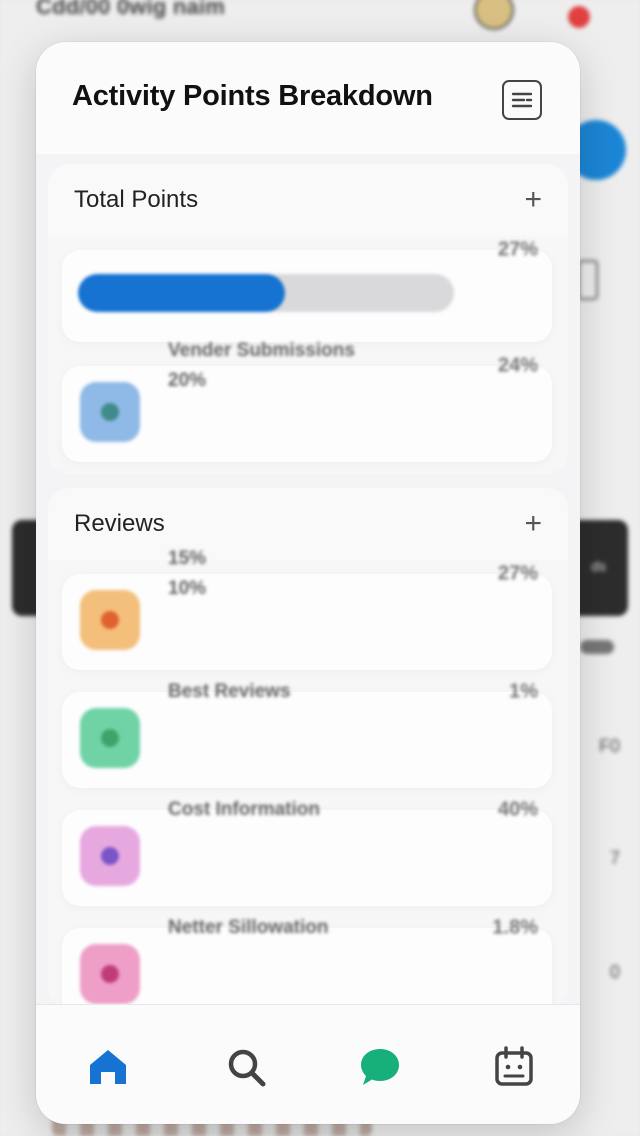  What do you see at coordinates (579, 17) in the screenshot?
I see `notification-dot` at bounding box center [579, 17].